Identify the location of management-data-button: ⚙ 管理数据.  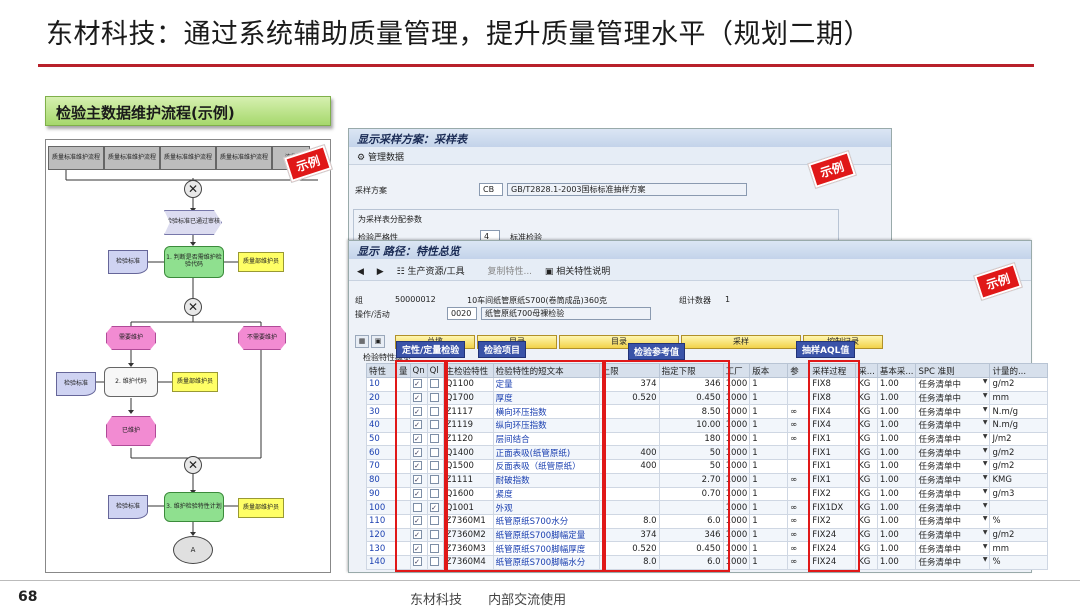
(385, 158).